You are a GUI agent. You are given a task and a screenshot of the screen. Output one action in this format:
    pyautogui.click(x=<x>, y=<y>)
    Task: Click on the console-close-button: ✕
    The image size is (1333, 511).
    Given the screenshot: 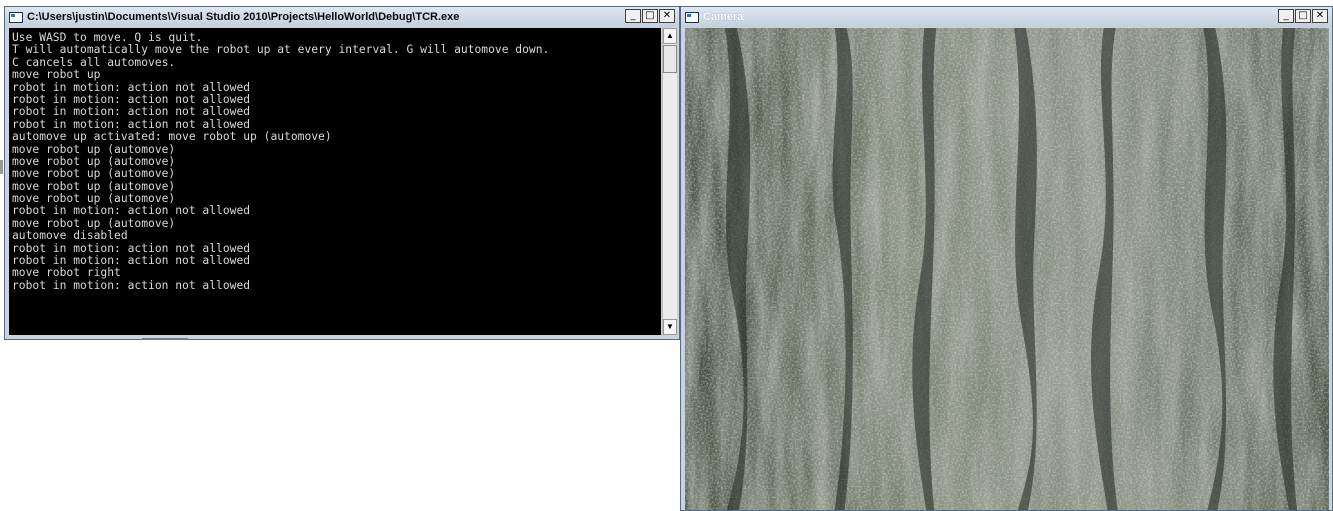 What is the action you would take?
    pyautogui.click(x=667, y=16)
    